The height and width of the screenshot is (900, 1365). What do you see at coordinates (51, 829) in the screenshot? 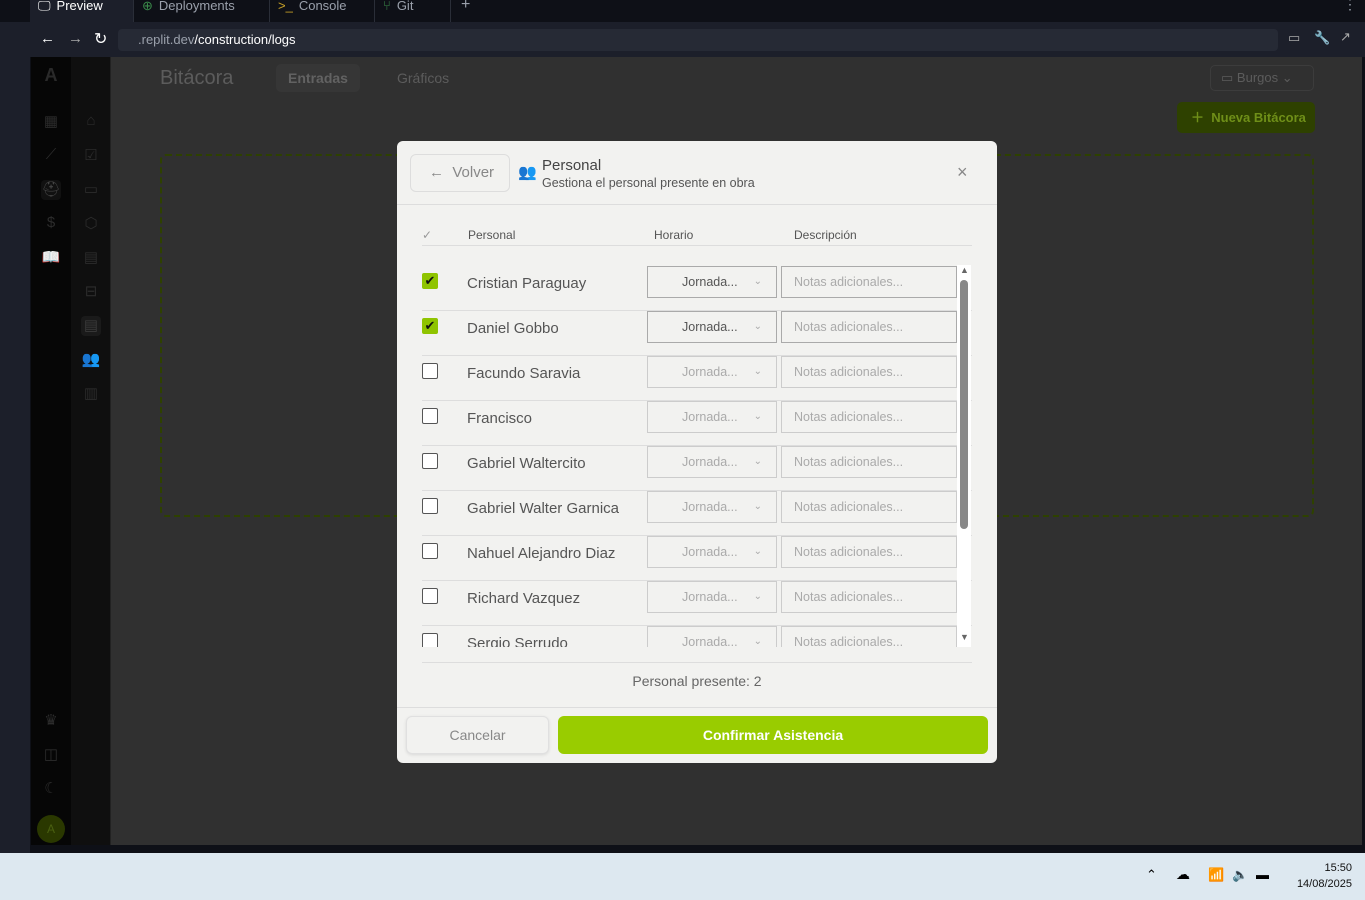
I see `avatar: A` at bounding box center [51, 829].